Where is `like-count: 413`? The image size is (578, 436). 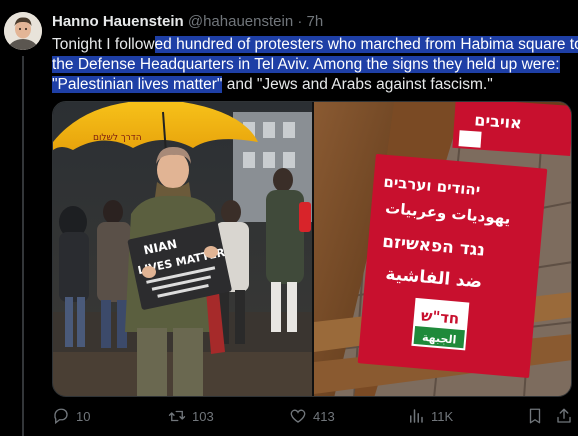 like-count: 413 is located at coordinates (324, 416).